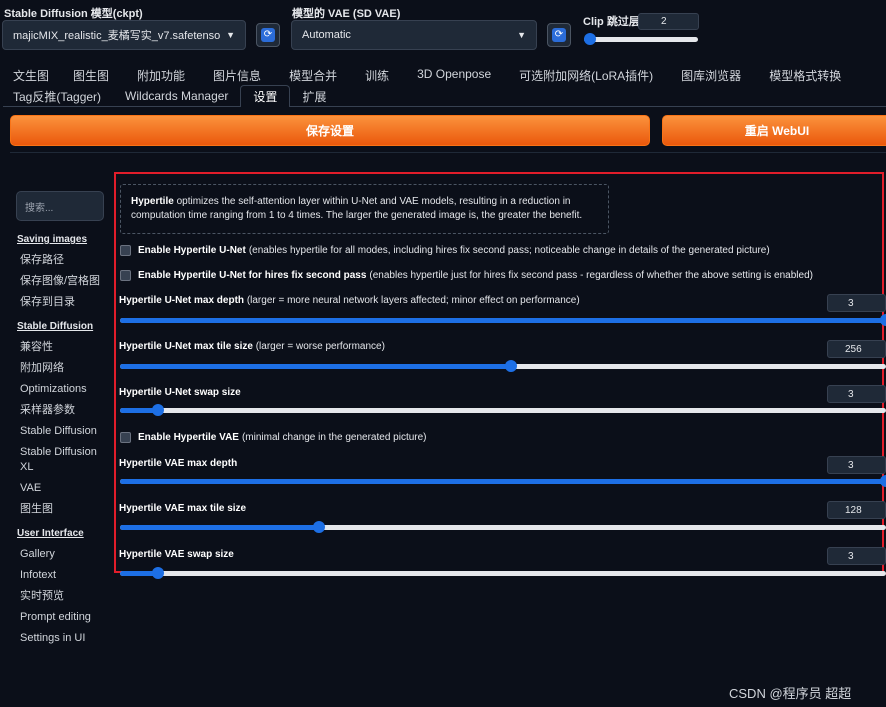  Describe the element at coordinates (856, 556) in the screenshot. I see `vae-swap-size-input: 3` at that location.